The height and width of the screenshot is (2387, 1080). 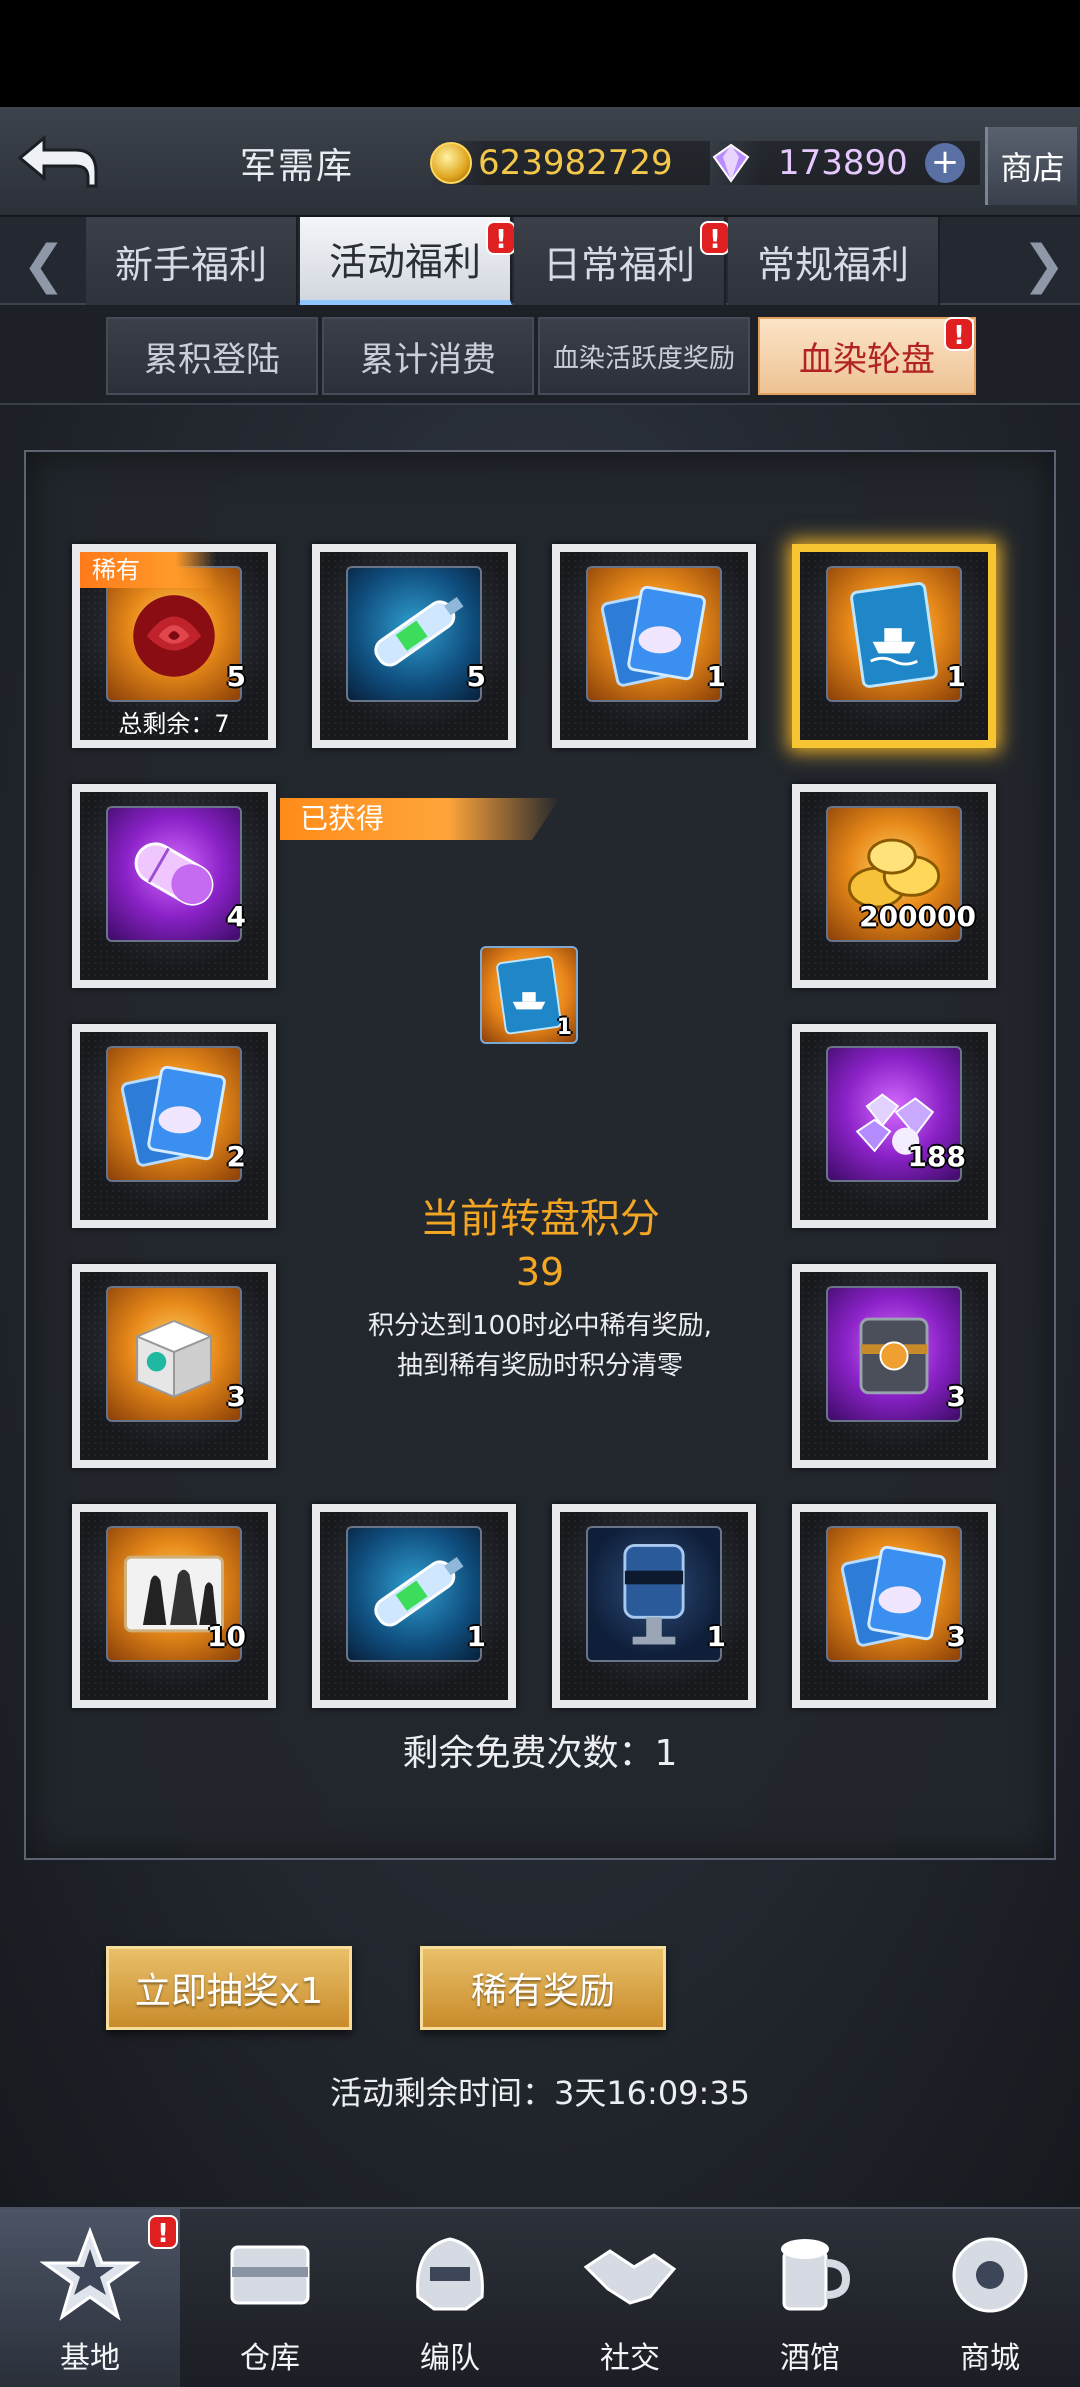 I want to click on current-reward-quantity: 1, so click(x=564, y=1027).